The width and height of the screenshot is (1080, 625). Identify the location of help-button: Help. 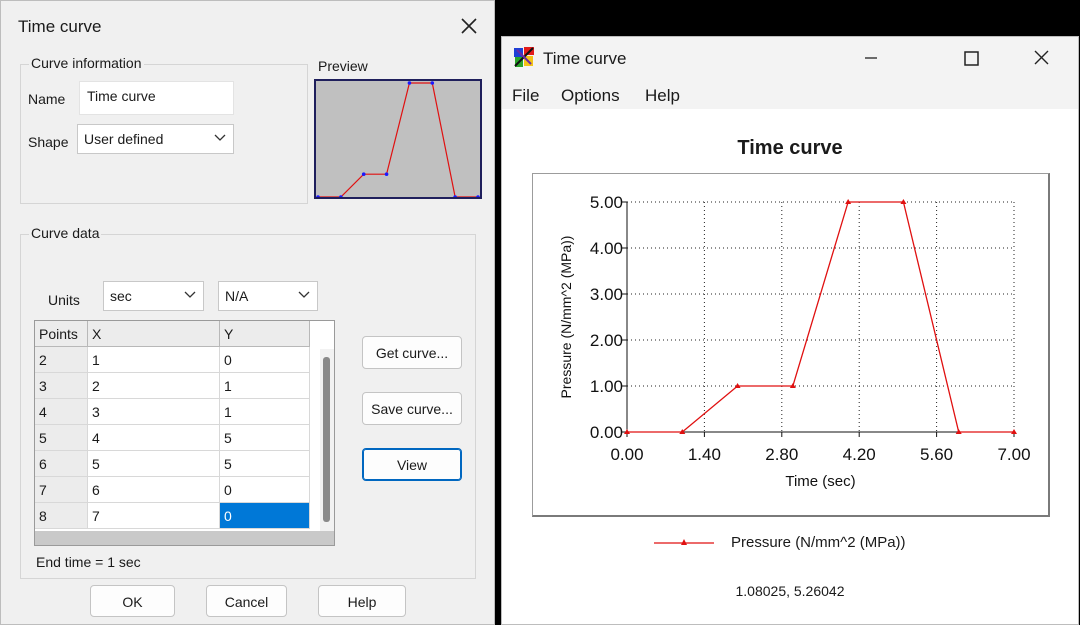
(362, 601).